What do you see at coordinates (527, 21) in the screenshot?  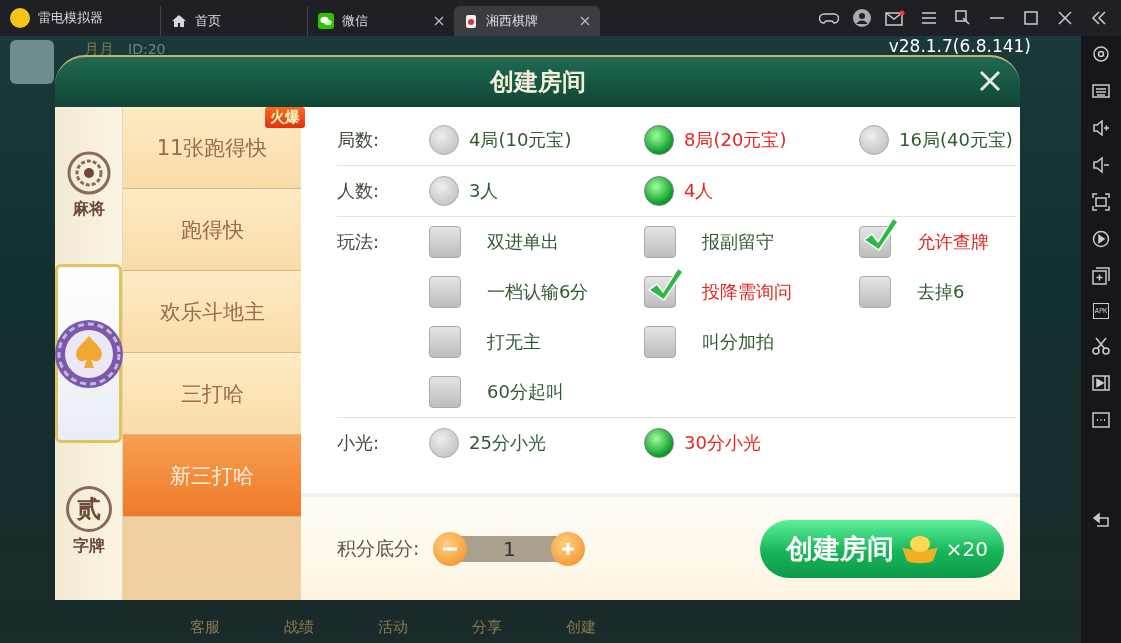 I see `browser-tab: 湘西棋牌` at bounding box center [527, 21].